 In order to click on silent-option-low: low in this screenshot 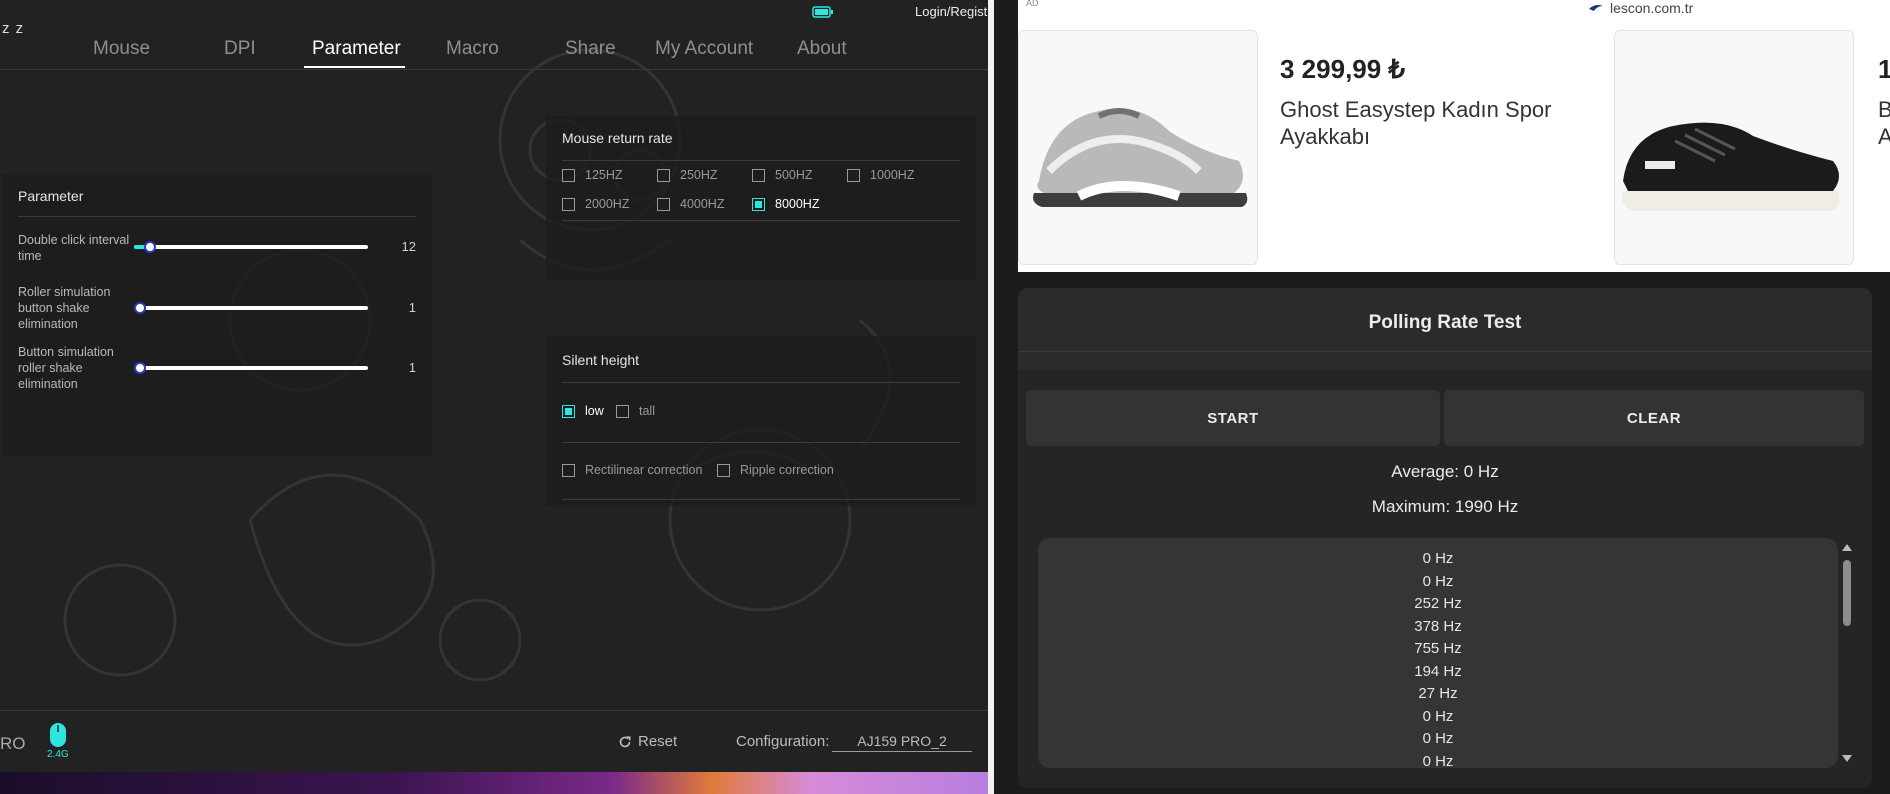, I will do `click(583, 411)`.